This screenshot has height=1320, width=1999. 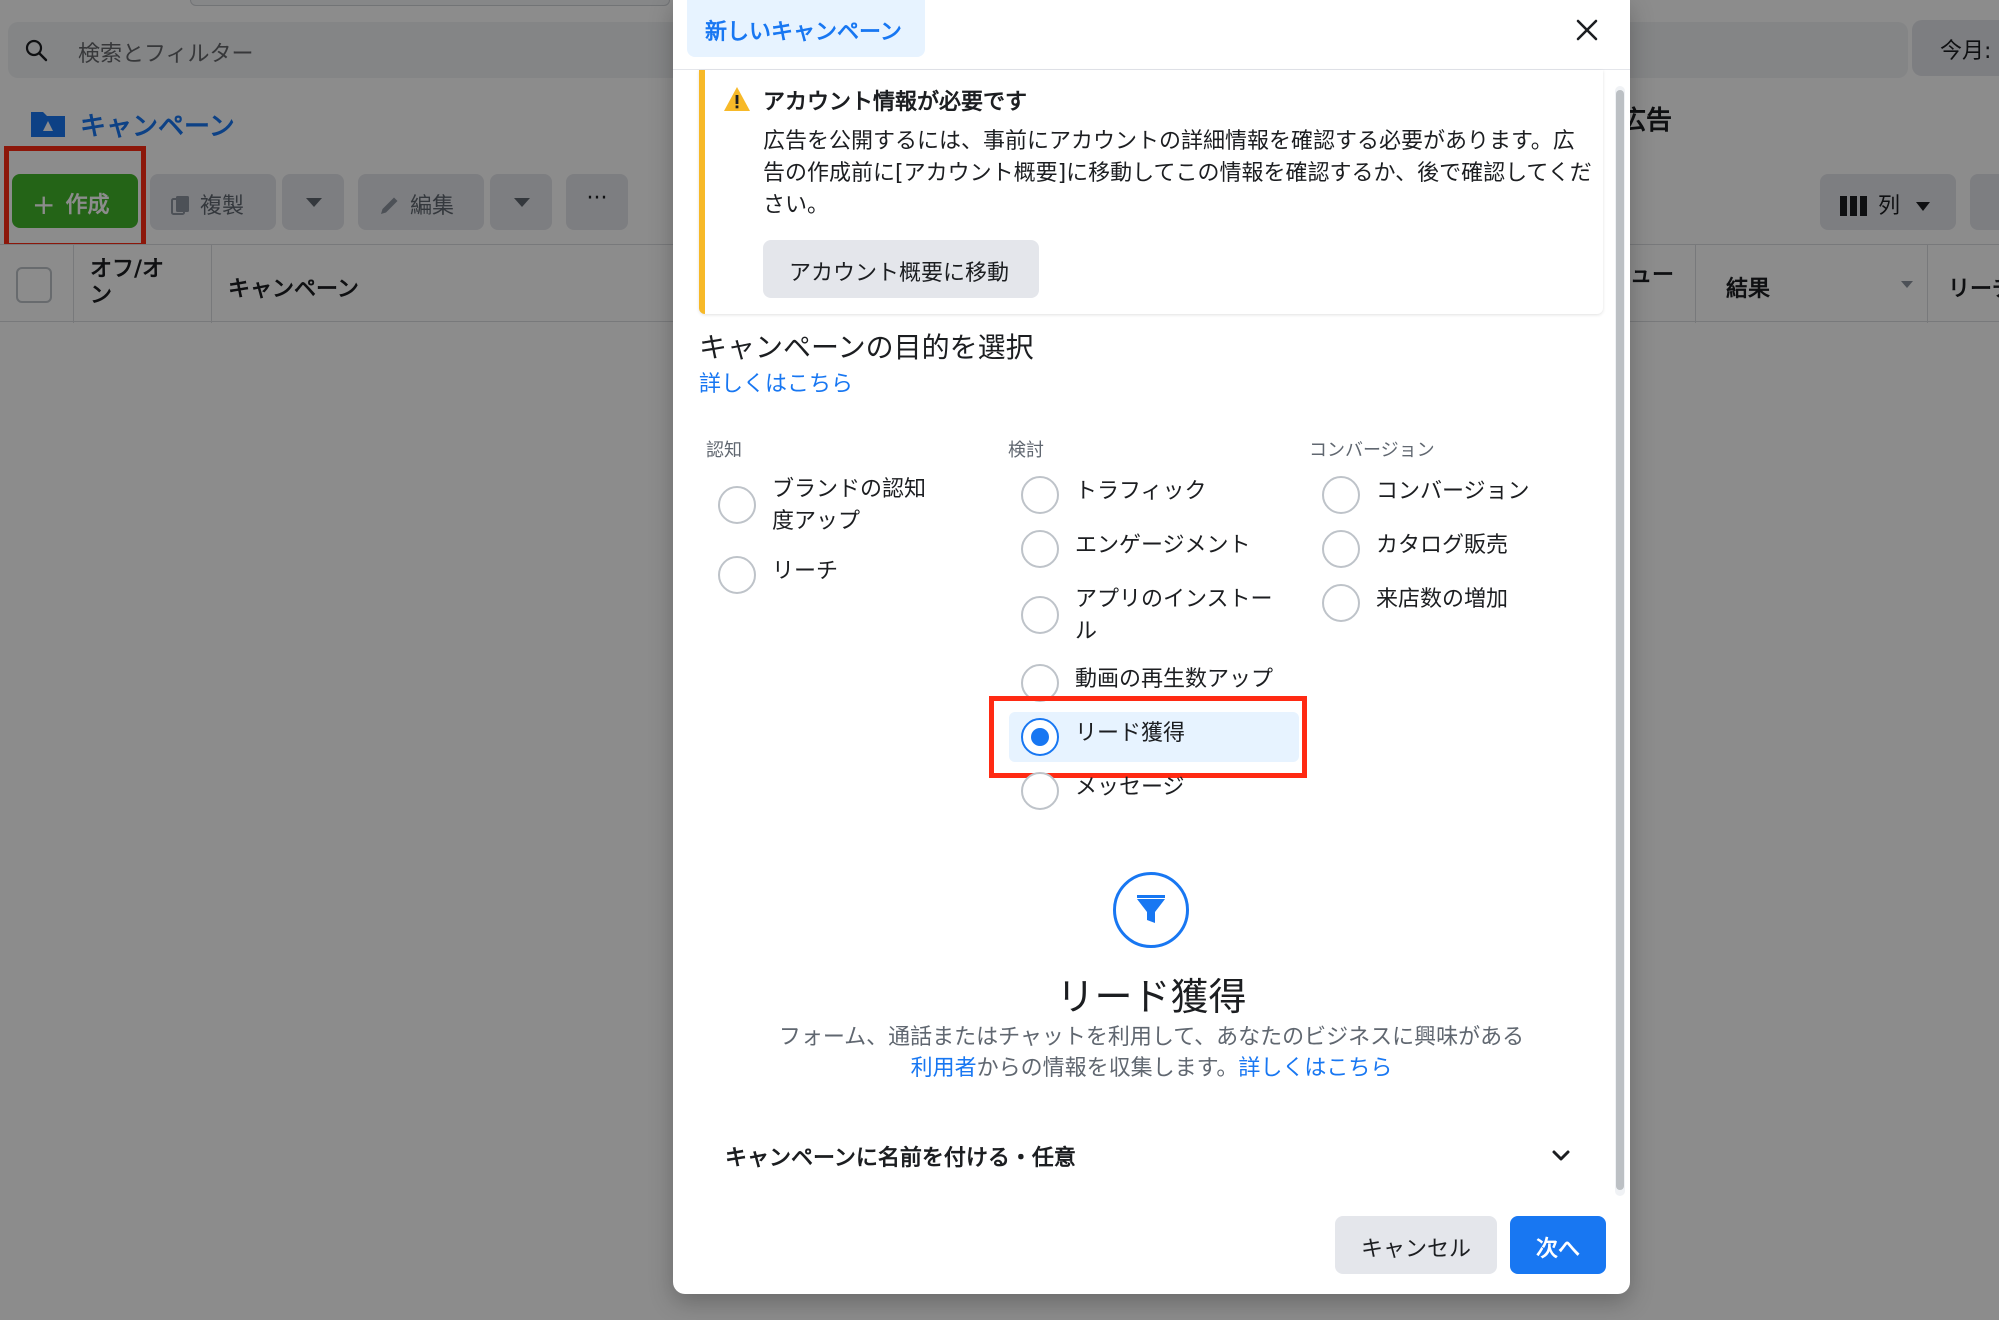 What do you see at coordinates (1163, 545) in the screenshot?
I see `option-label: エンゲージメント` at bounding box center [1163, 545].